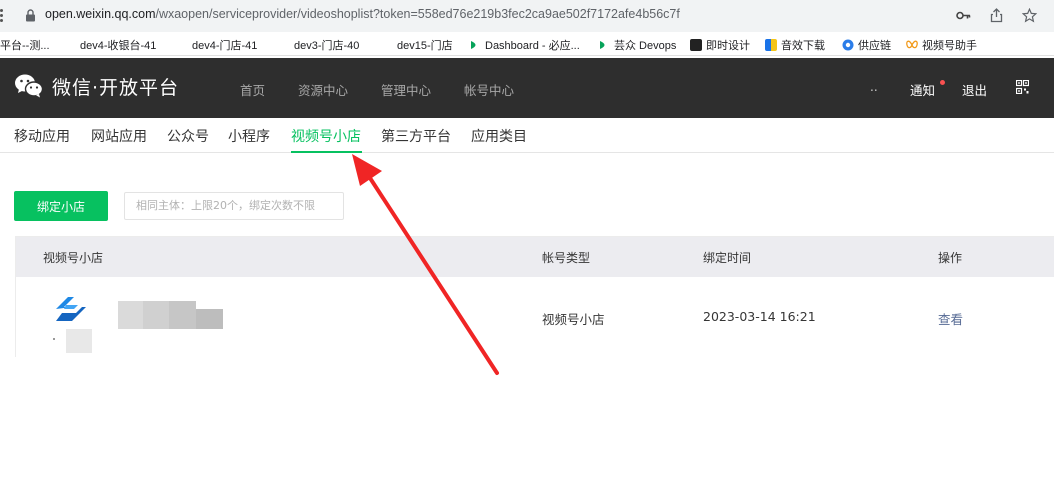 This screenshot has width=1054, height=492. What do you see at coordinates (406, 89) in the screenshot?
I see `nav-management-center: 管理中心` at bounding box center [406, 89].